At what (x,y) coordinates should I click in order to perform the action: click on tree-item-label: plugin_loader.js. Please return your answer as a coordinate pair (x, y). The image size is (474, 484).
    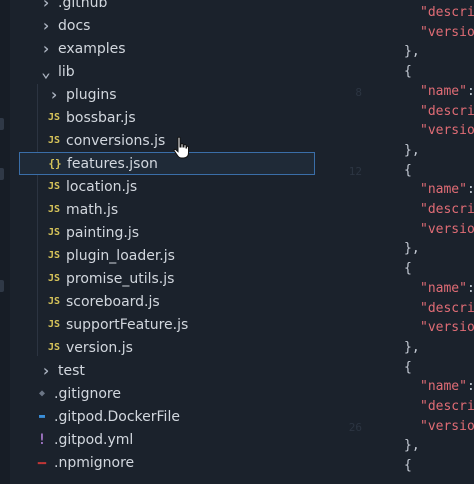
    Looking at the image, I should click on (120, 255).